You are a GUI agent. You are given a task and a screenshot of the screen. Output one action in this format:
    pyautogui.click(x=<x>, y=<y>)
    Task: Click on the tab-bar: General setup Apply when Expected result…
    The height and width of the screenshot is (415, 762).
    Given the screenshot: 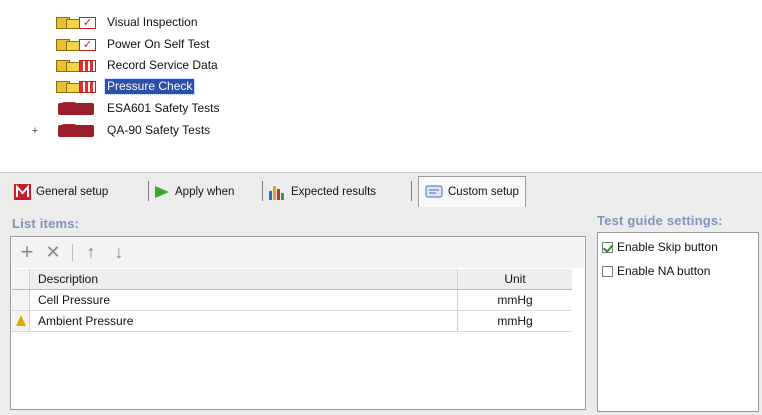 What is the action you would take?
    pyautogui.click(x=381, y=190)
    